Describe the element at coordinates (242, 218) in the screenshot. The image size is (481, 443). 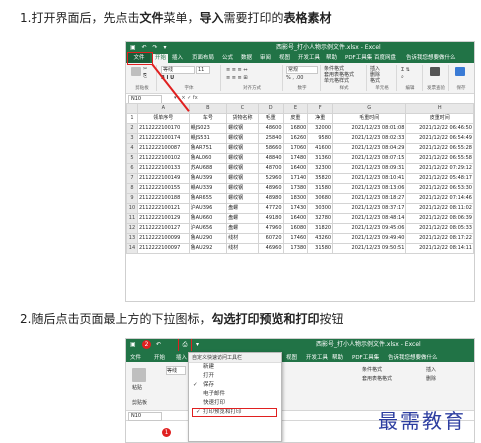
I see `table-cell: 盘螺` at that location.